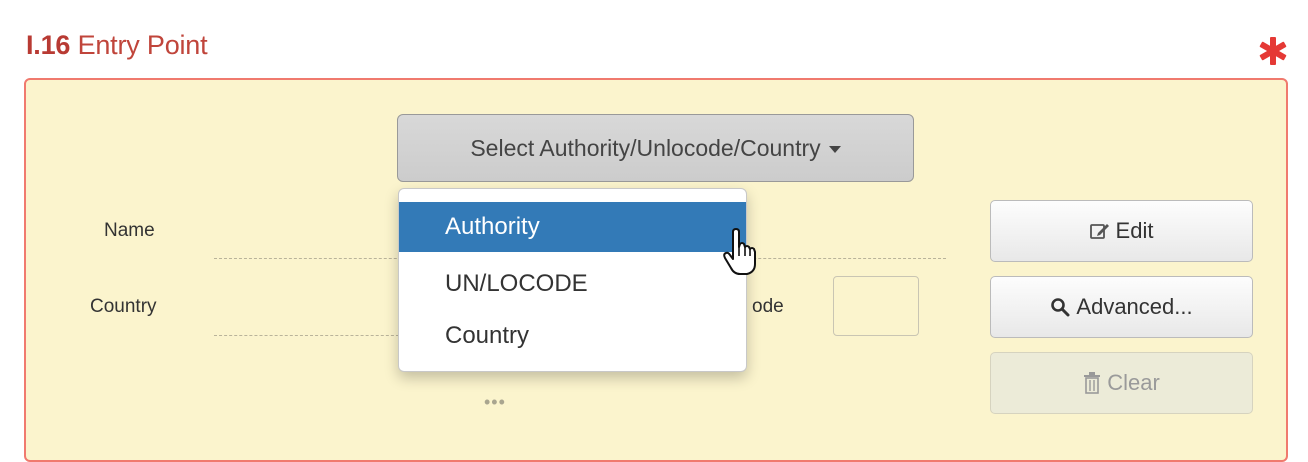  What do you see at coordinates (834, 150) in the screenshot?
I see `caret-down-icon` at bounding box center [834, 150].